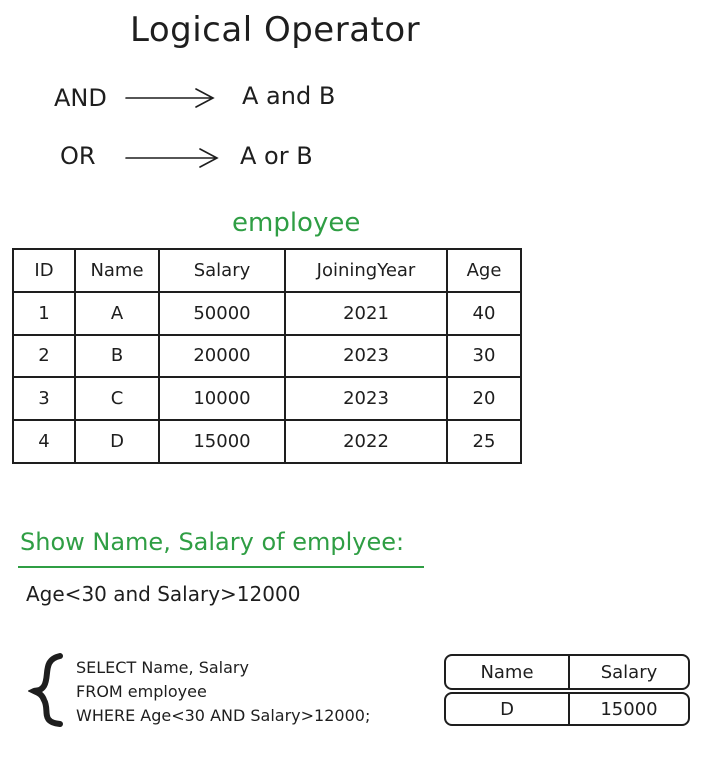 The width and height of the screenshot is (701, 759). I want to click on cell-id: 4, so click(44, 441).